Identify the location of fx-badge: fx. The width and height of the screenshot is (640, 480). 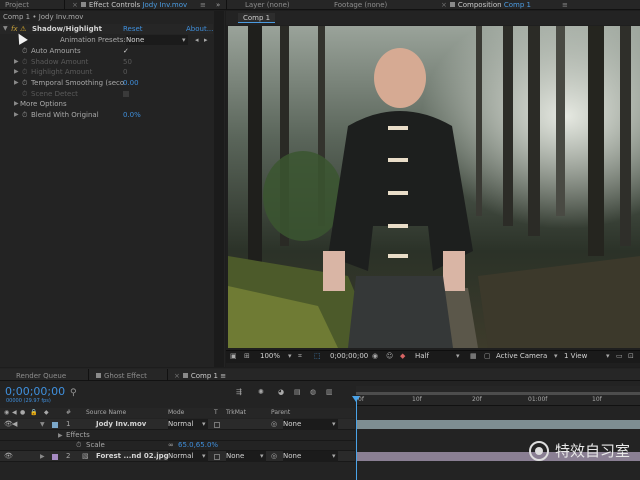
(14, 29).